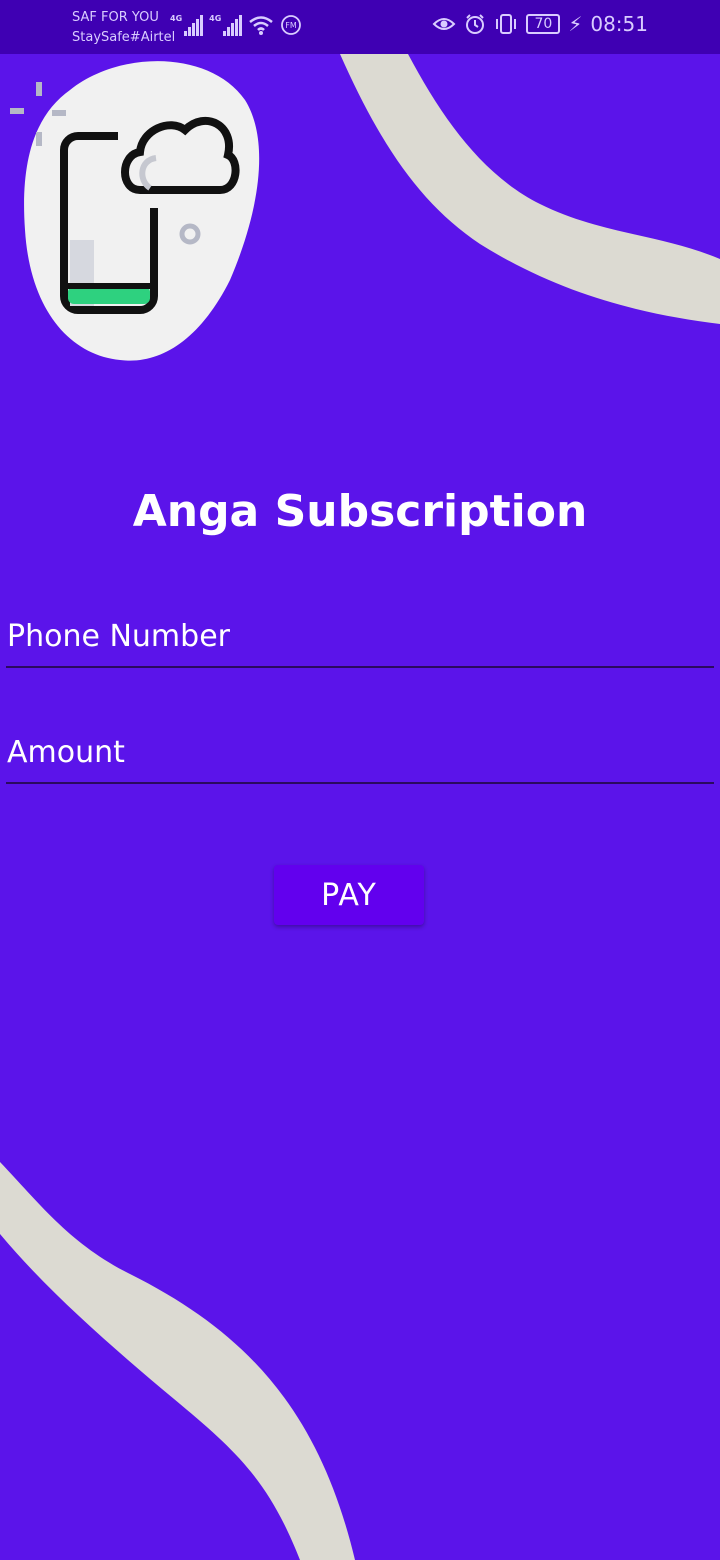 The width and height of the screenshot is (720, 1560). I want to click on phone-number-input, so click(360, 636).